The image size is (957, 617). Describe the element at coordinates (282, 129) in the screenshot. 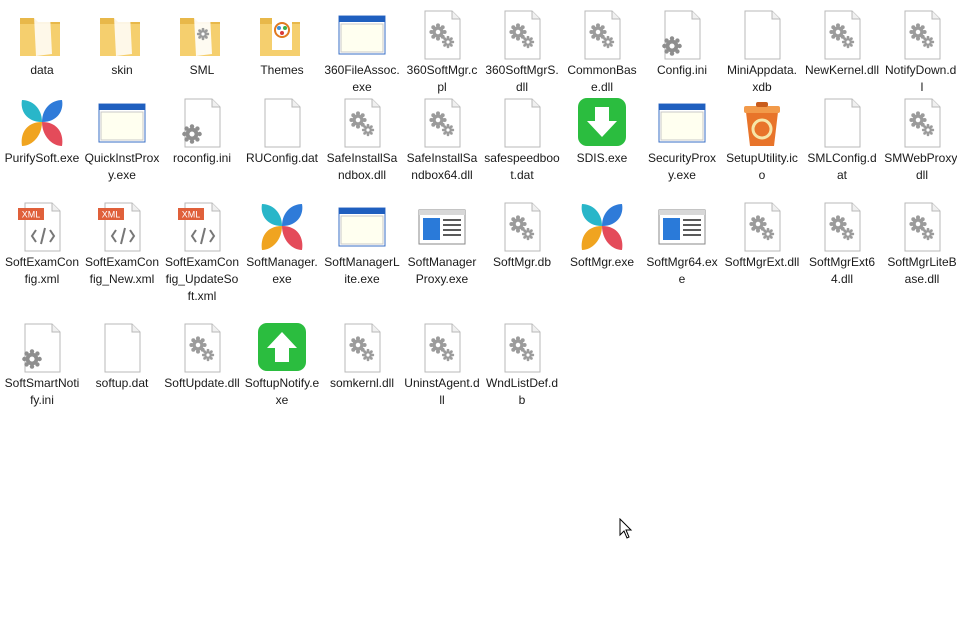

I see `file-item: RUConfig.dat` at that location.